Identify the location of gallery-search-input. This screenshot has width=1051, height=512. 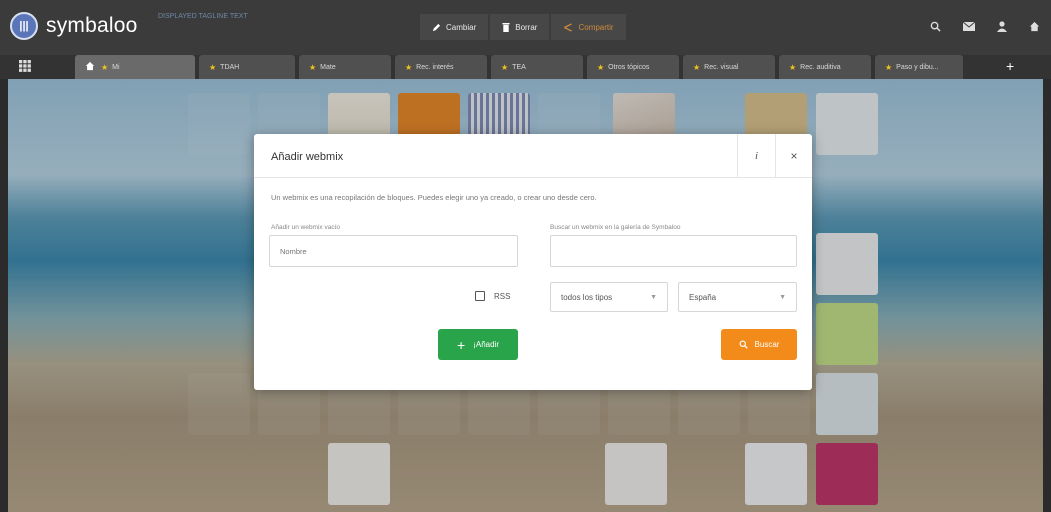
(673, 251).